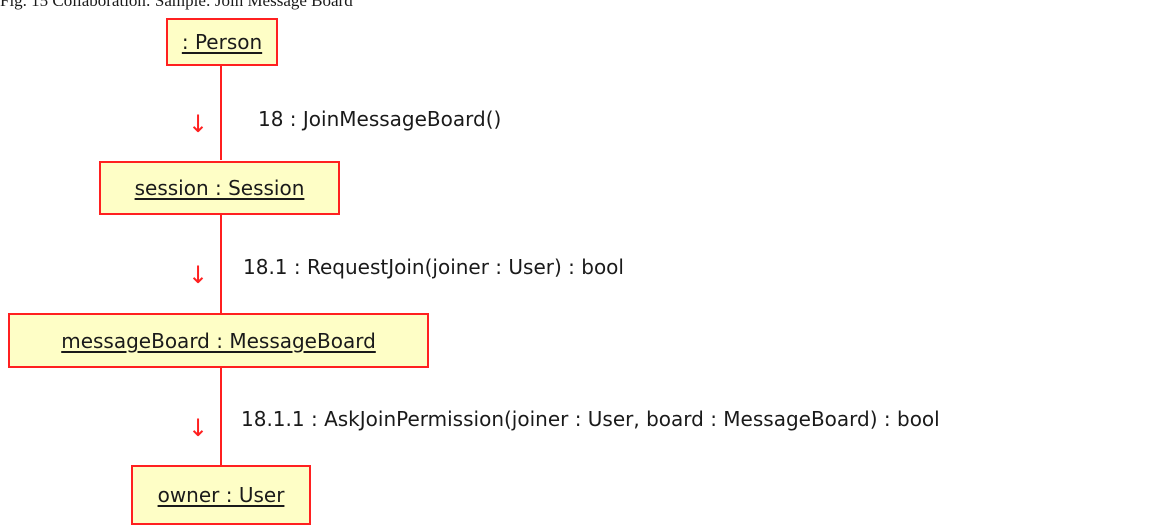 The image size is (1159, 525). I want to click on object-person: : Person, so click(222, 42).